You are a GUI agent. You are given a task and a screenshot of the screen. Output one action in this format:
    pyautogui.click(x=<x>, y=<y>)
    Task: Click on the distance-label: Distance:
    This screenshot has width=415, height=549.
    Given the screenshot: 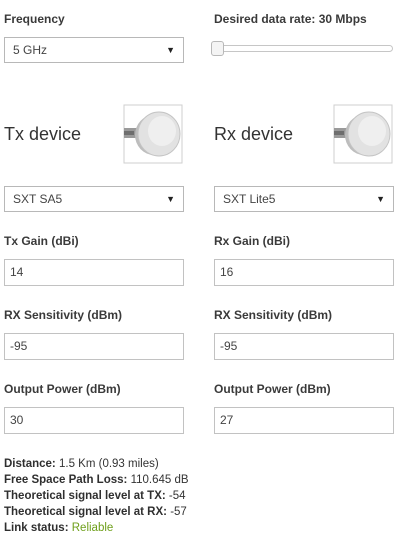 What is the action you would take?
    pyautogui.click(x=30, y=464)
    